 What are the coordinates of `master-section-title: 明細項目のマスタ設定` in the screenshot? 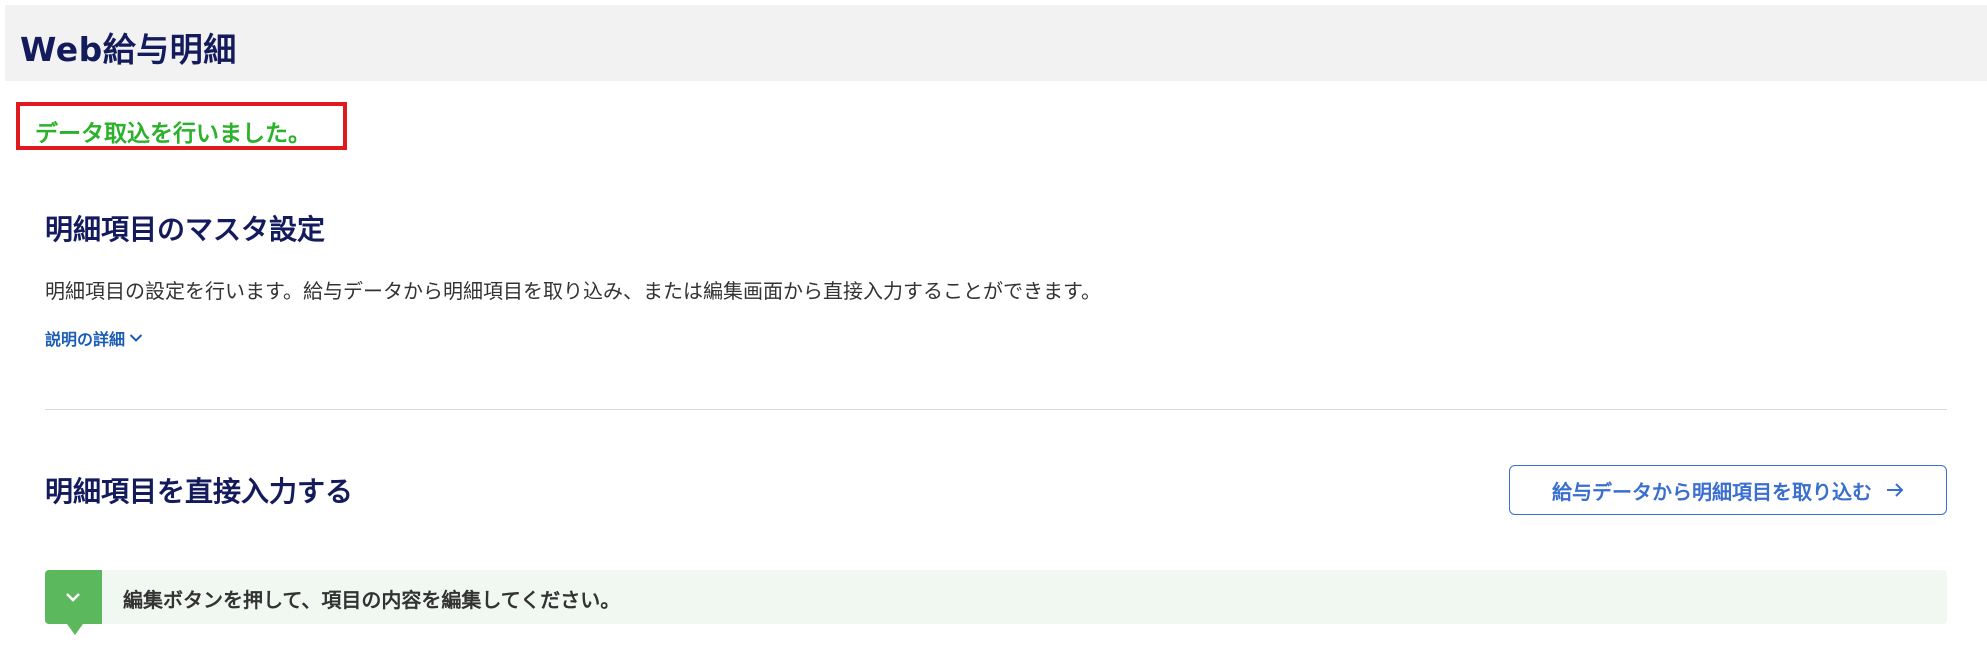 It's located at (185, 229).